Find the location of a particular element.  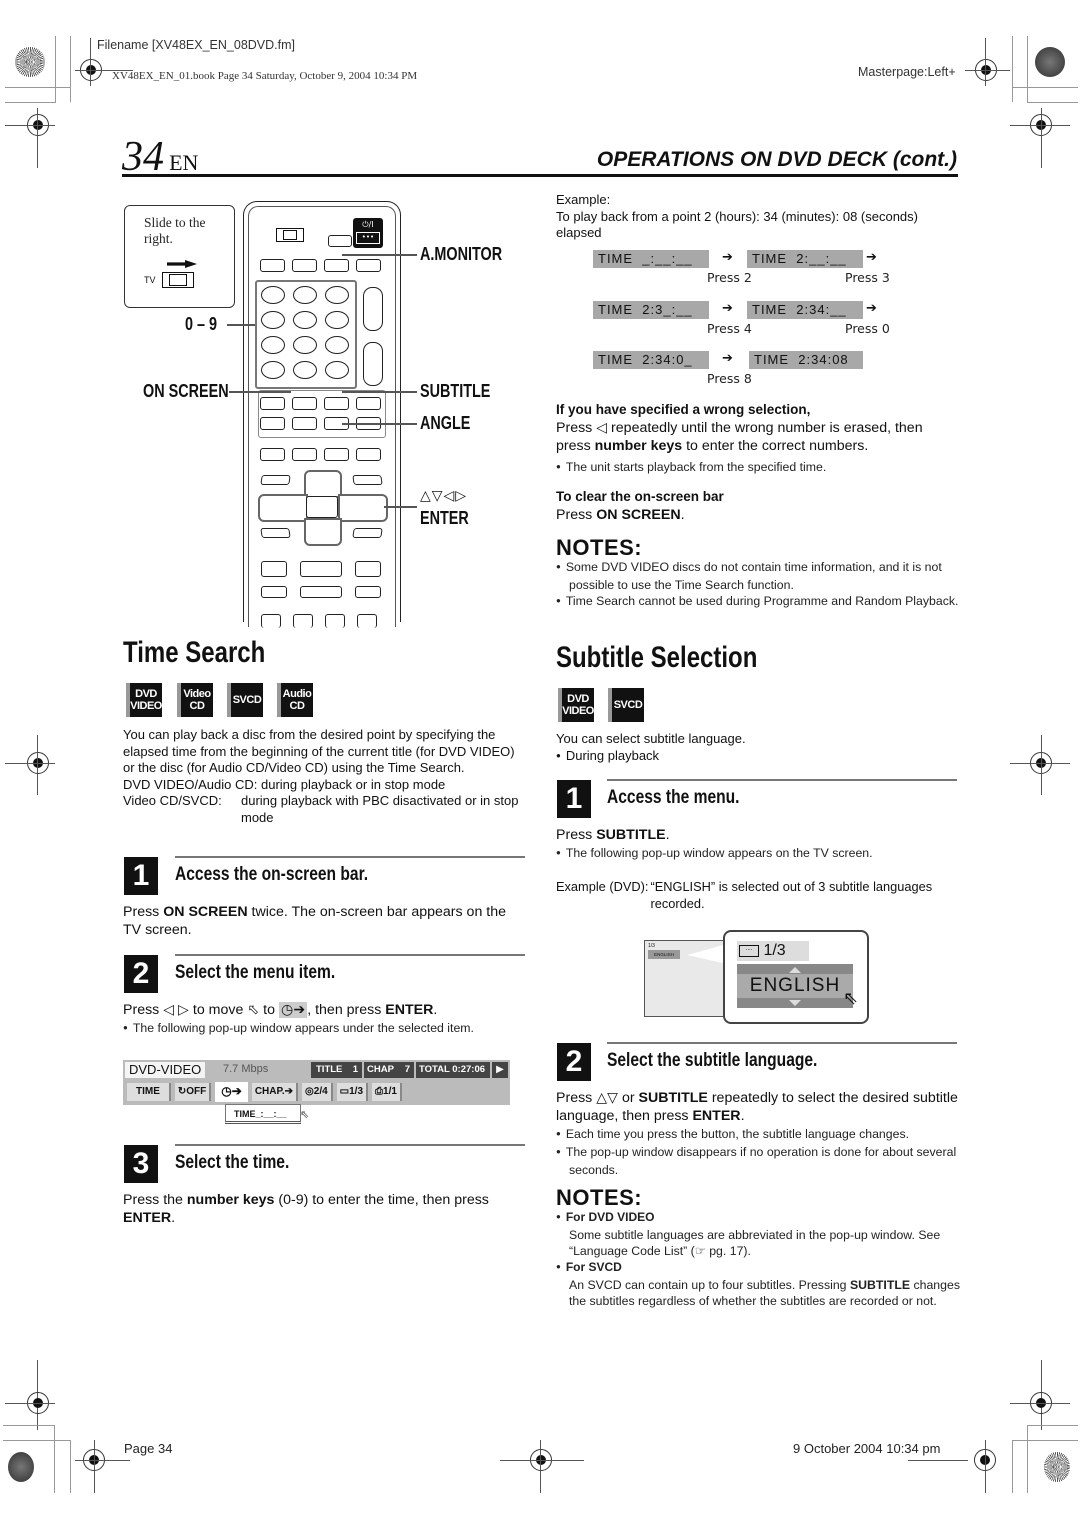

masterpage-label: Masterpage:Left+ is located at coordinates (907, 72).